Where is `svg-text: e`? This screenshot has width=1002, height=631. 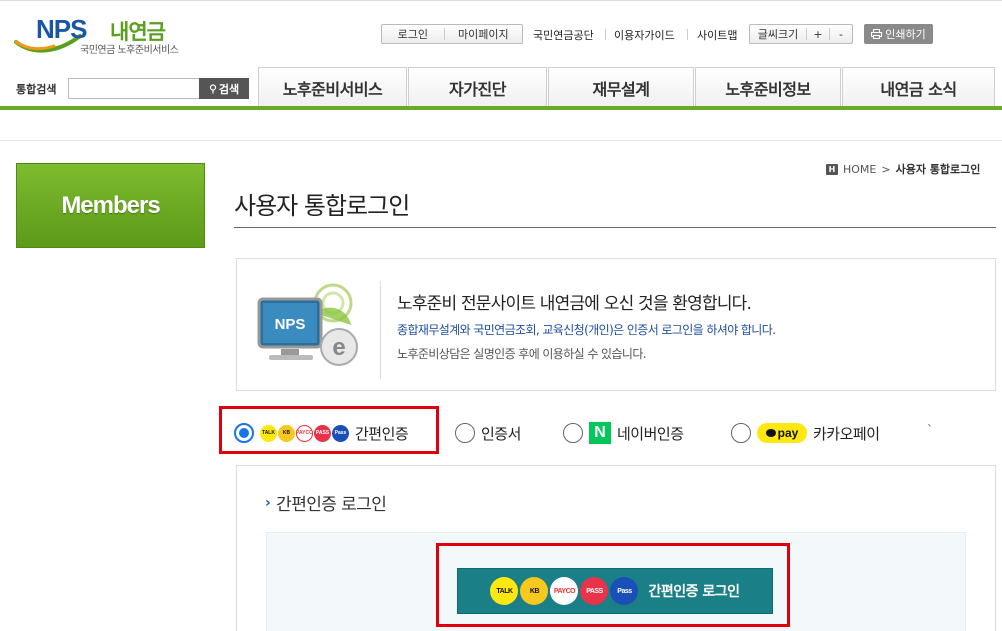
svg-text: e is located at coordinates (338, 347).